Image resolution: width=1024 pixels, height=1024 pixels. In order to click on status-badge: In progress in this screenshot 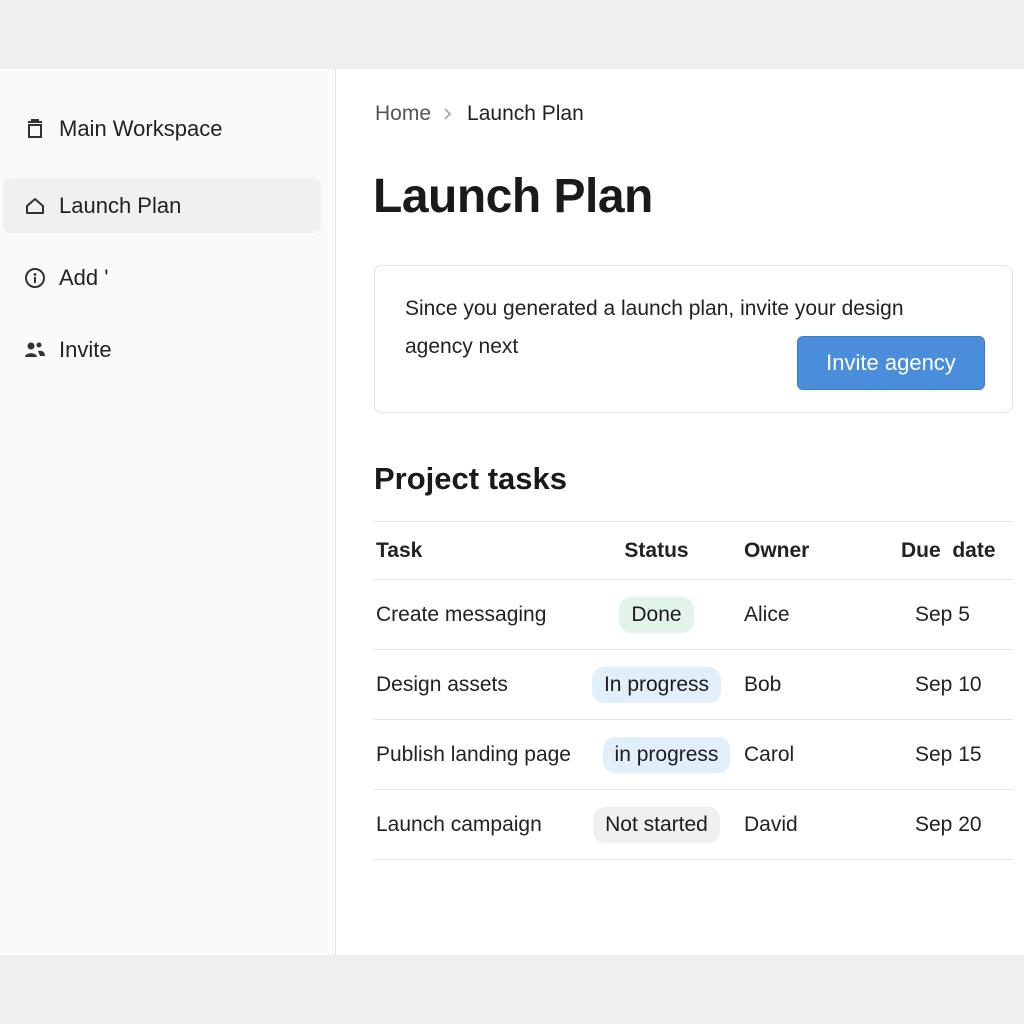, I will do `click(656, 684)`.